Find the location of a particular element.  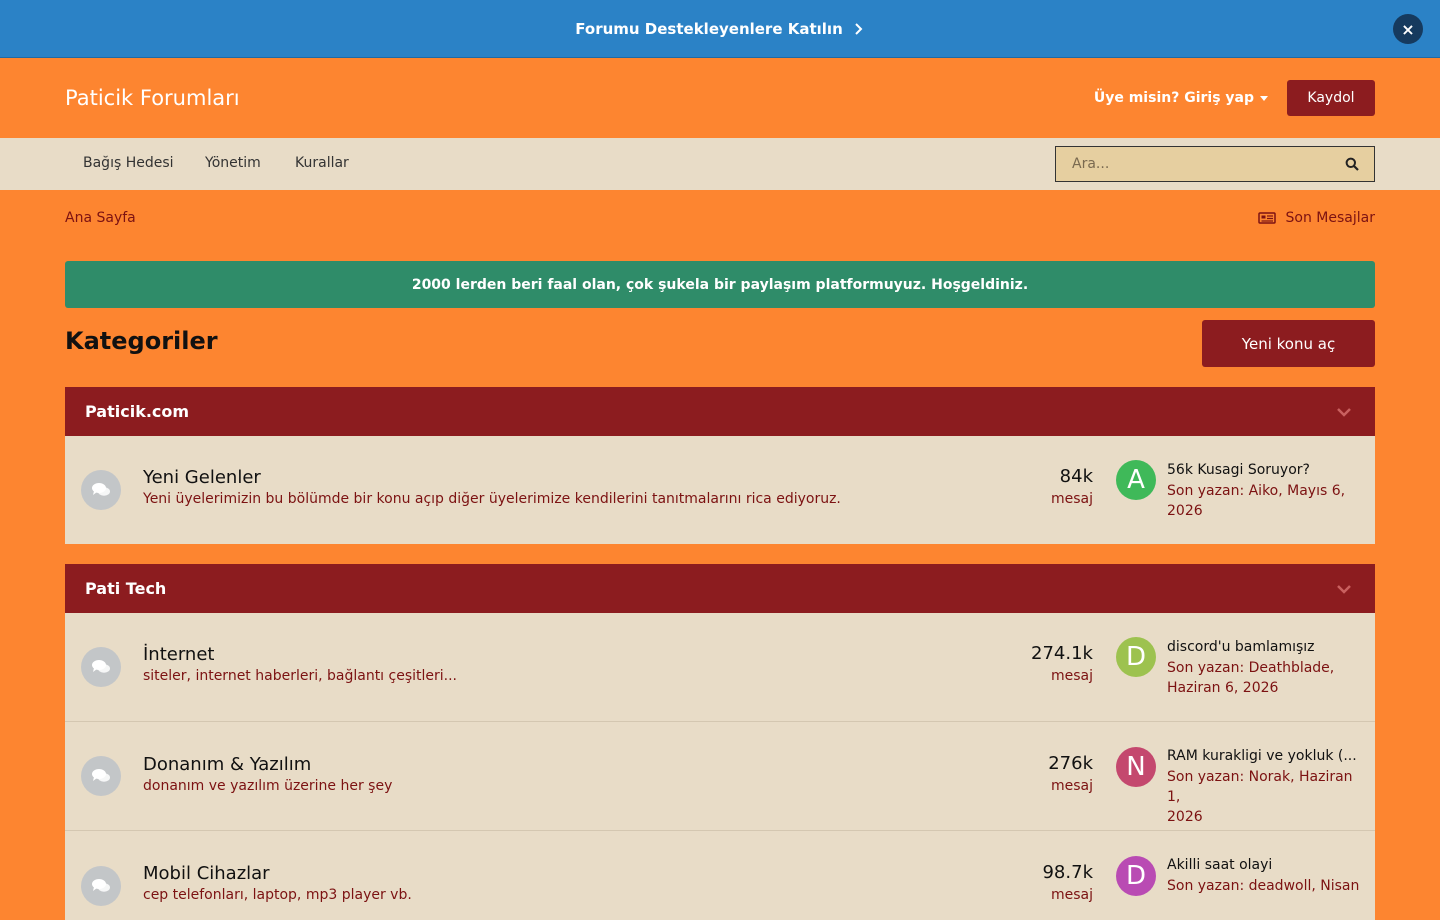

forum-description: cep telefonları, laptop, mp3 player vb. is located at coordinates (277, 895).